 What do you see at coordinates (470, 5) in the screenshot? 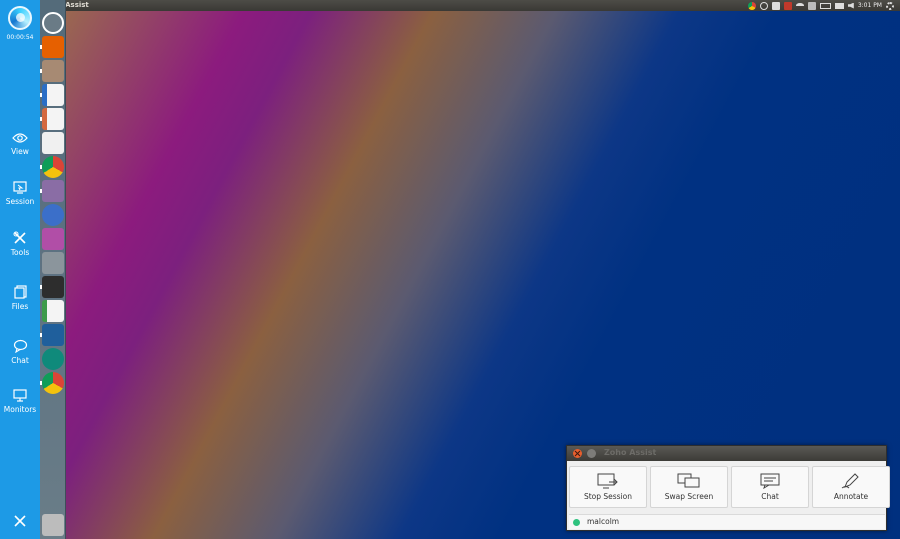
I see `top-panel: Zoho Assist 3:01 PM` at bounding box center [470, 5].